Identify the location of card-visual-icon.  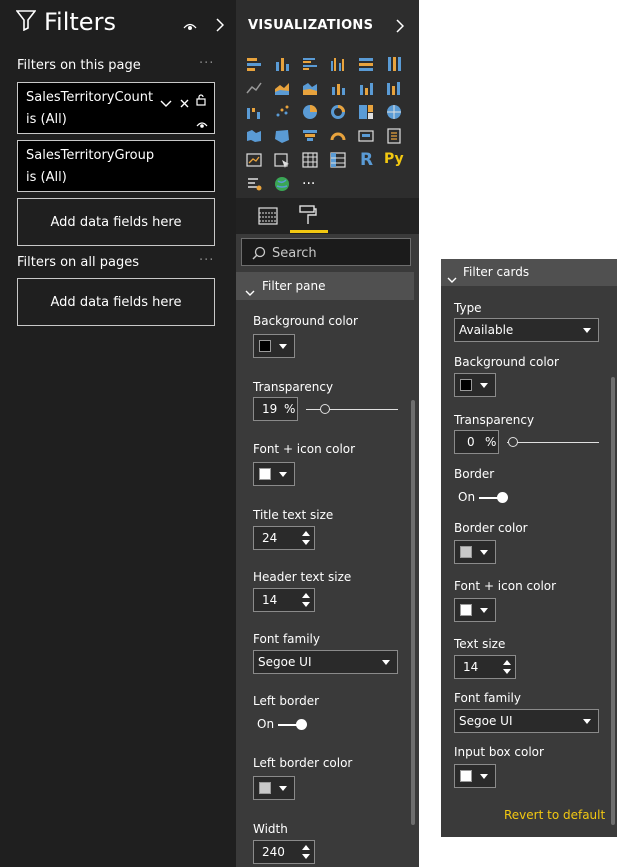
(366, 136).